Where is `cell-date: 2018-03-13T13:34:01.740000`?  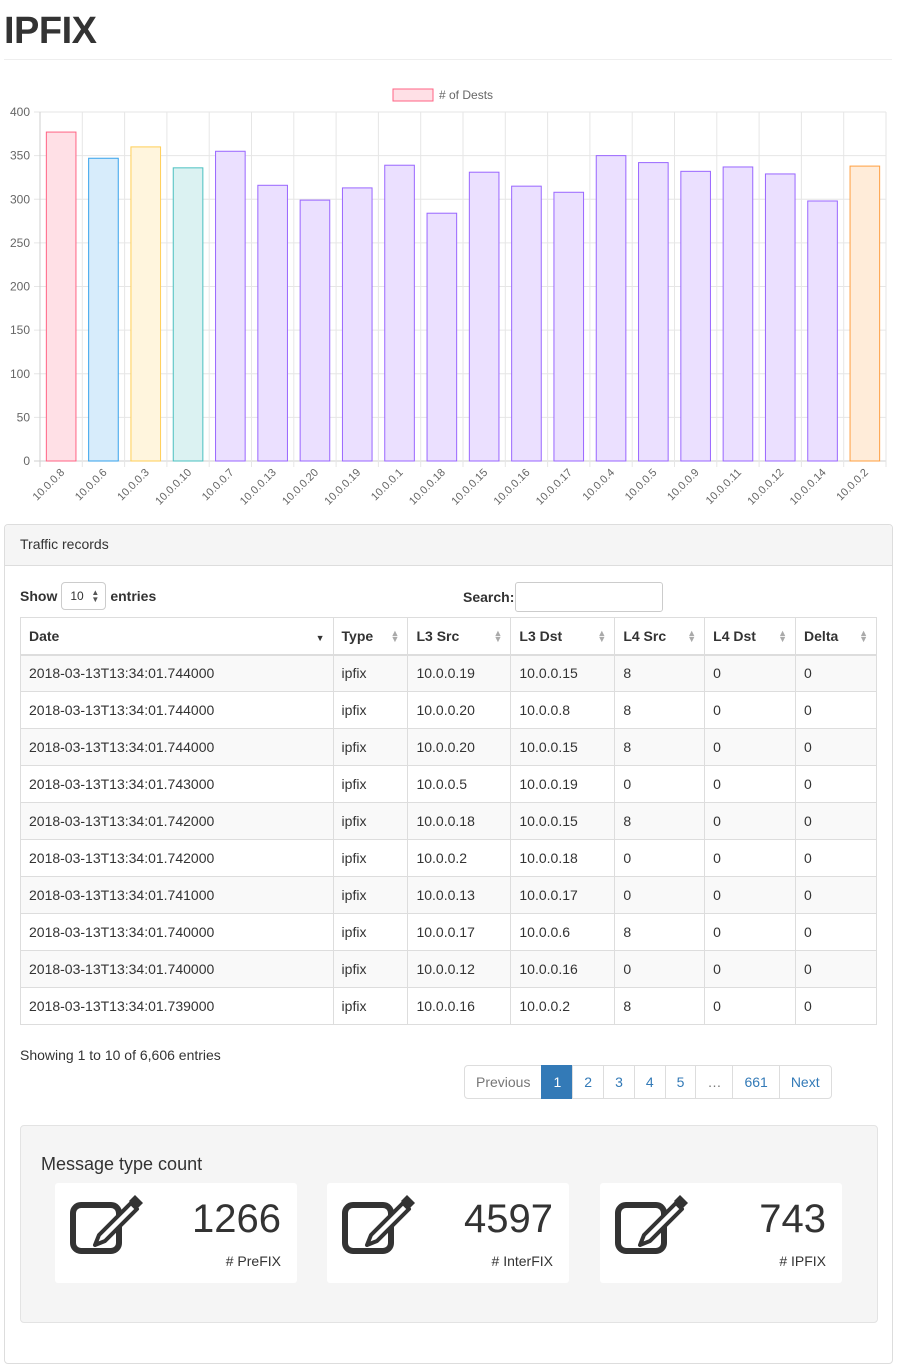
cell-date: 2018-03-13T13:34:01.740000 is located at coordinates (177, 969).